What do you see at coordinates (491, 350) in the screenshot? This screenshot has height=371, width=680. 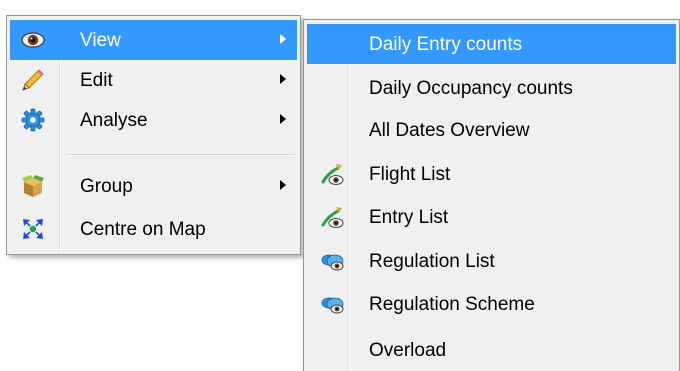 I see `submenu-item-overload: Overload` at bounding box center [491, 350].